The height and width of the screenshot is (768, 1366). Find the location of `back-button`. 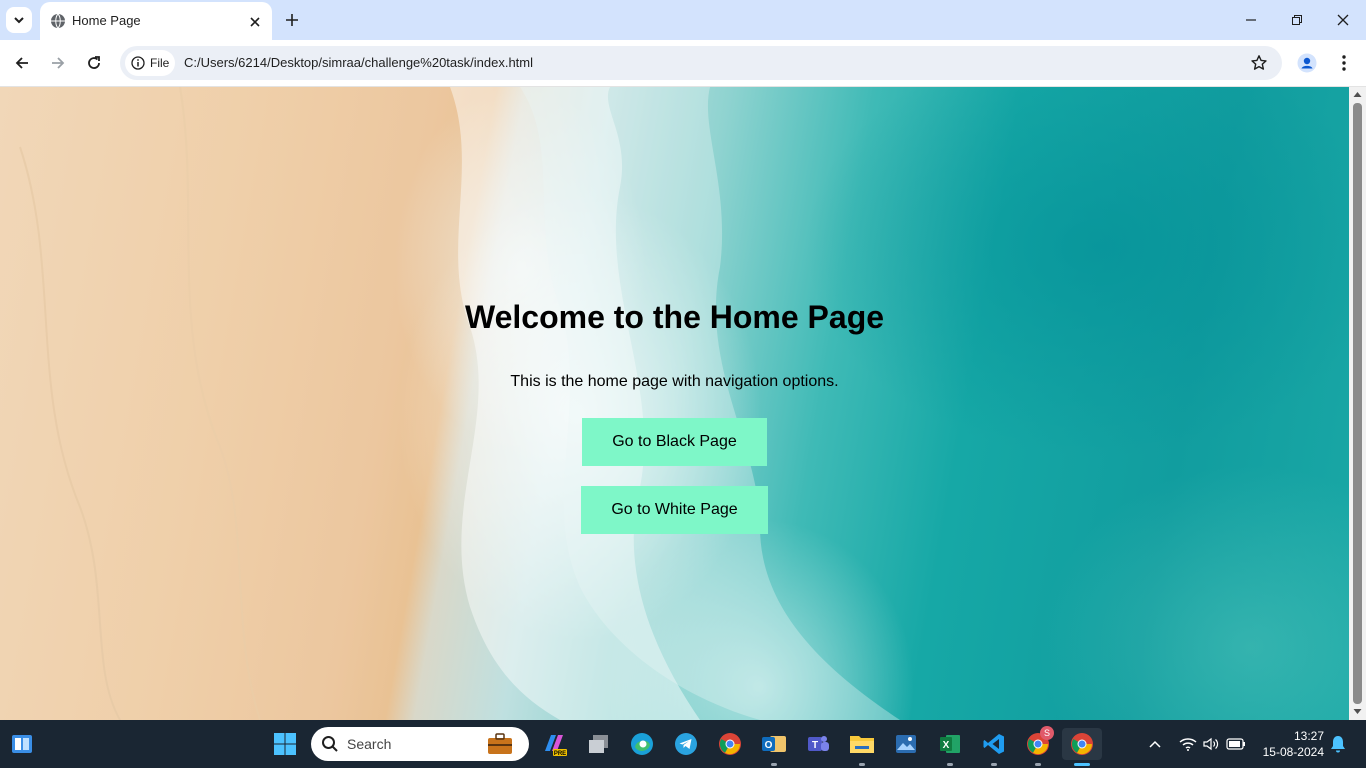

back-button is located at coordinates (22, 63).